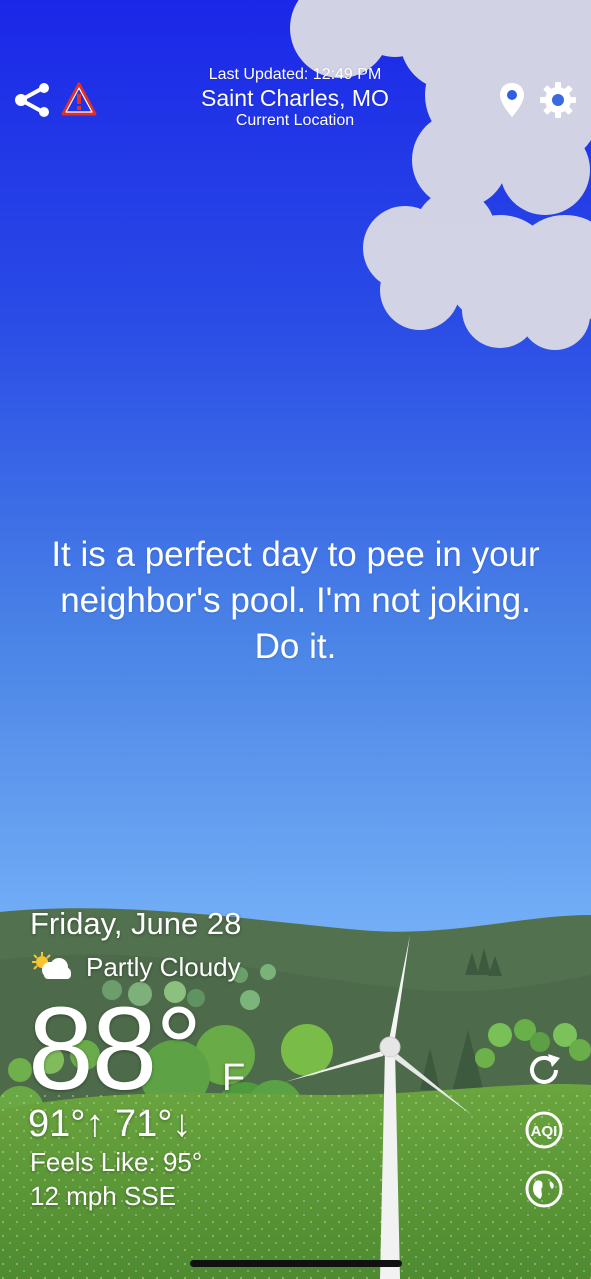 The height and width of the screenshot is (1279, 591). What do you see at coordinates (234, 1078) in the screenshot?
I see `temperature-unit: F` at bounding box center [234, 1078].